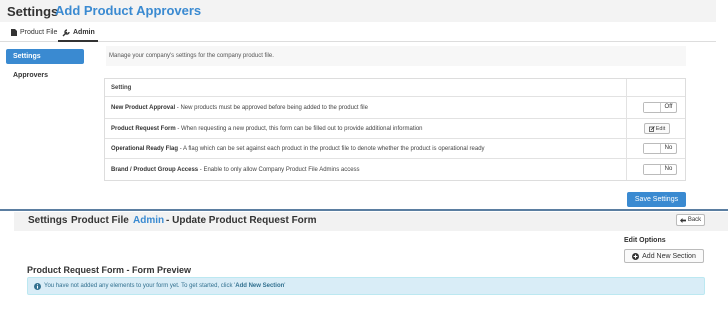 This screenshot has width=728, height=324. Describe the element at coordinates (37, 286) in the screenshot. I see `info-icon` at that location.